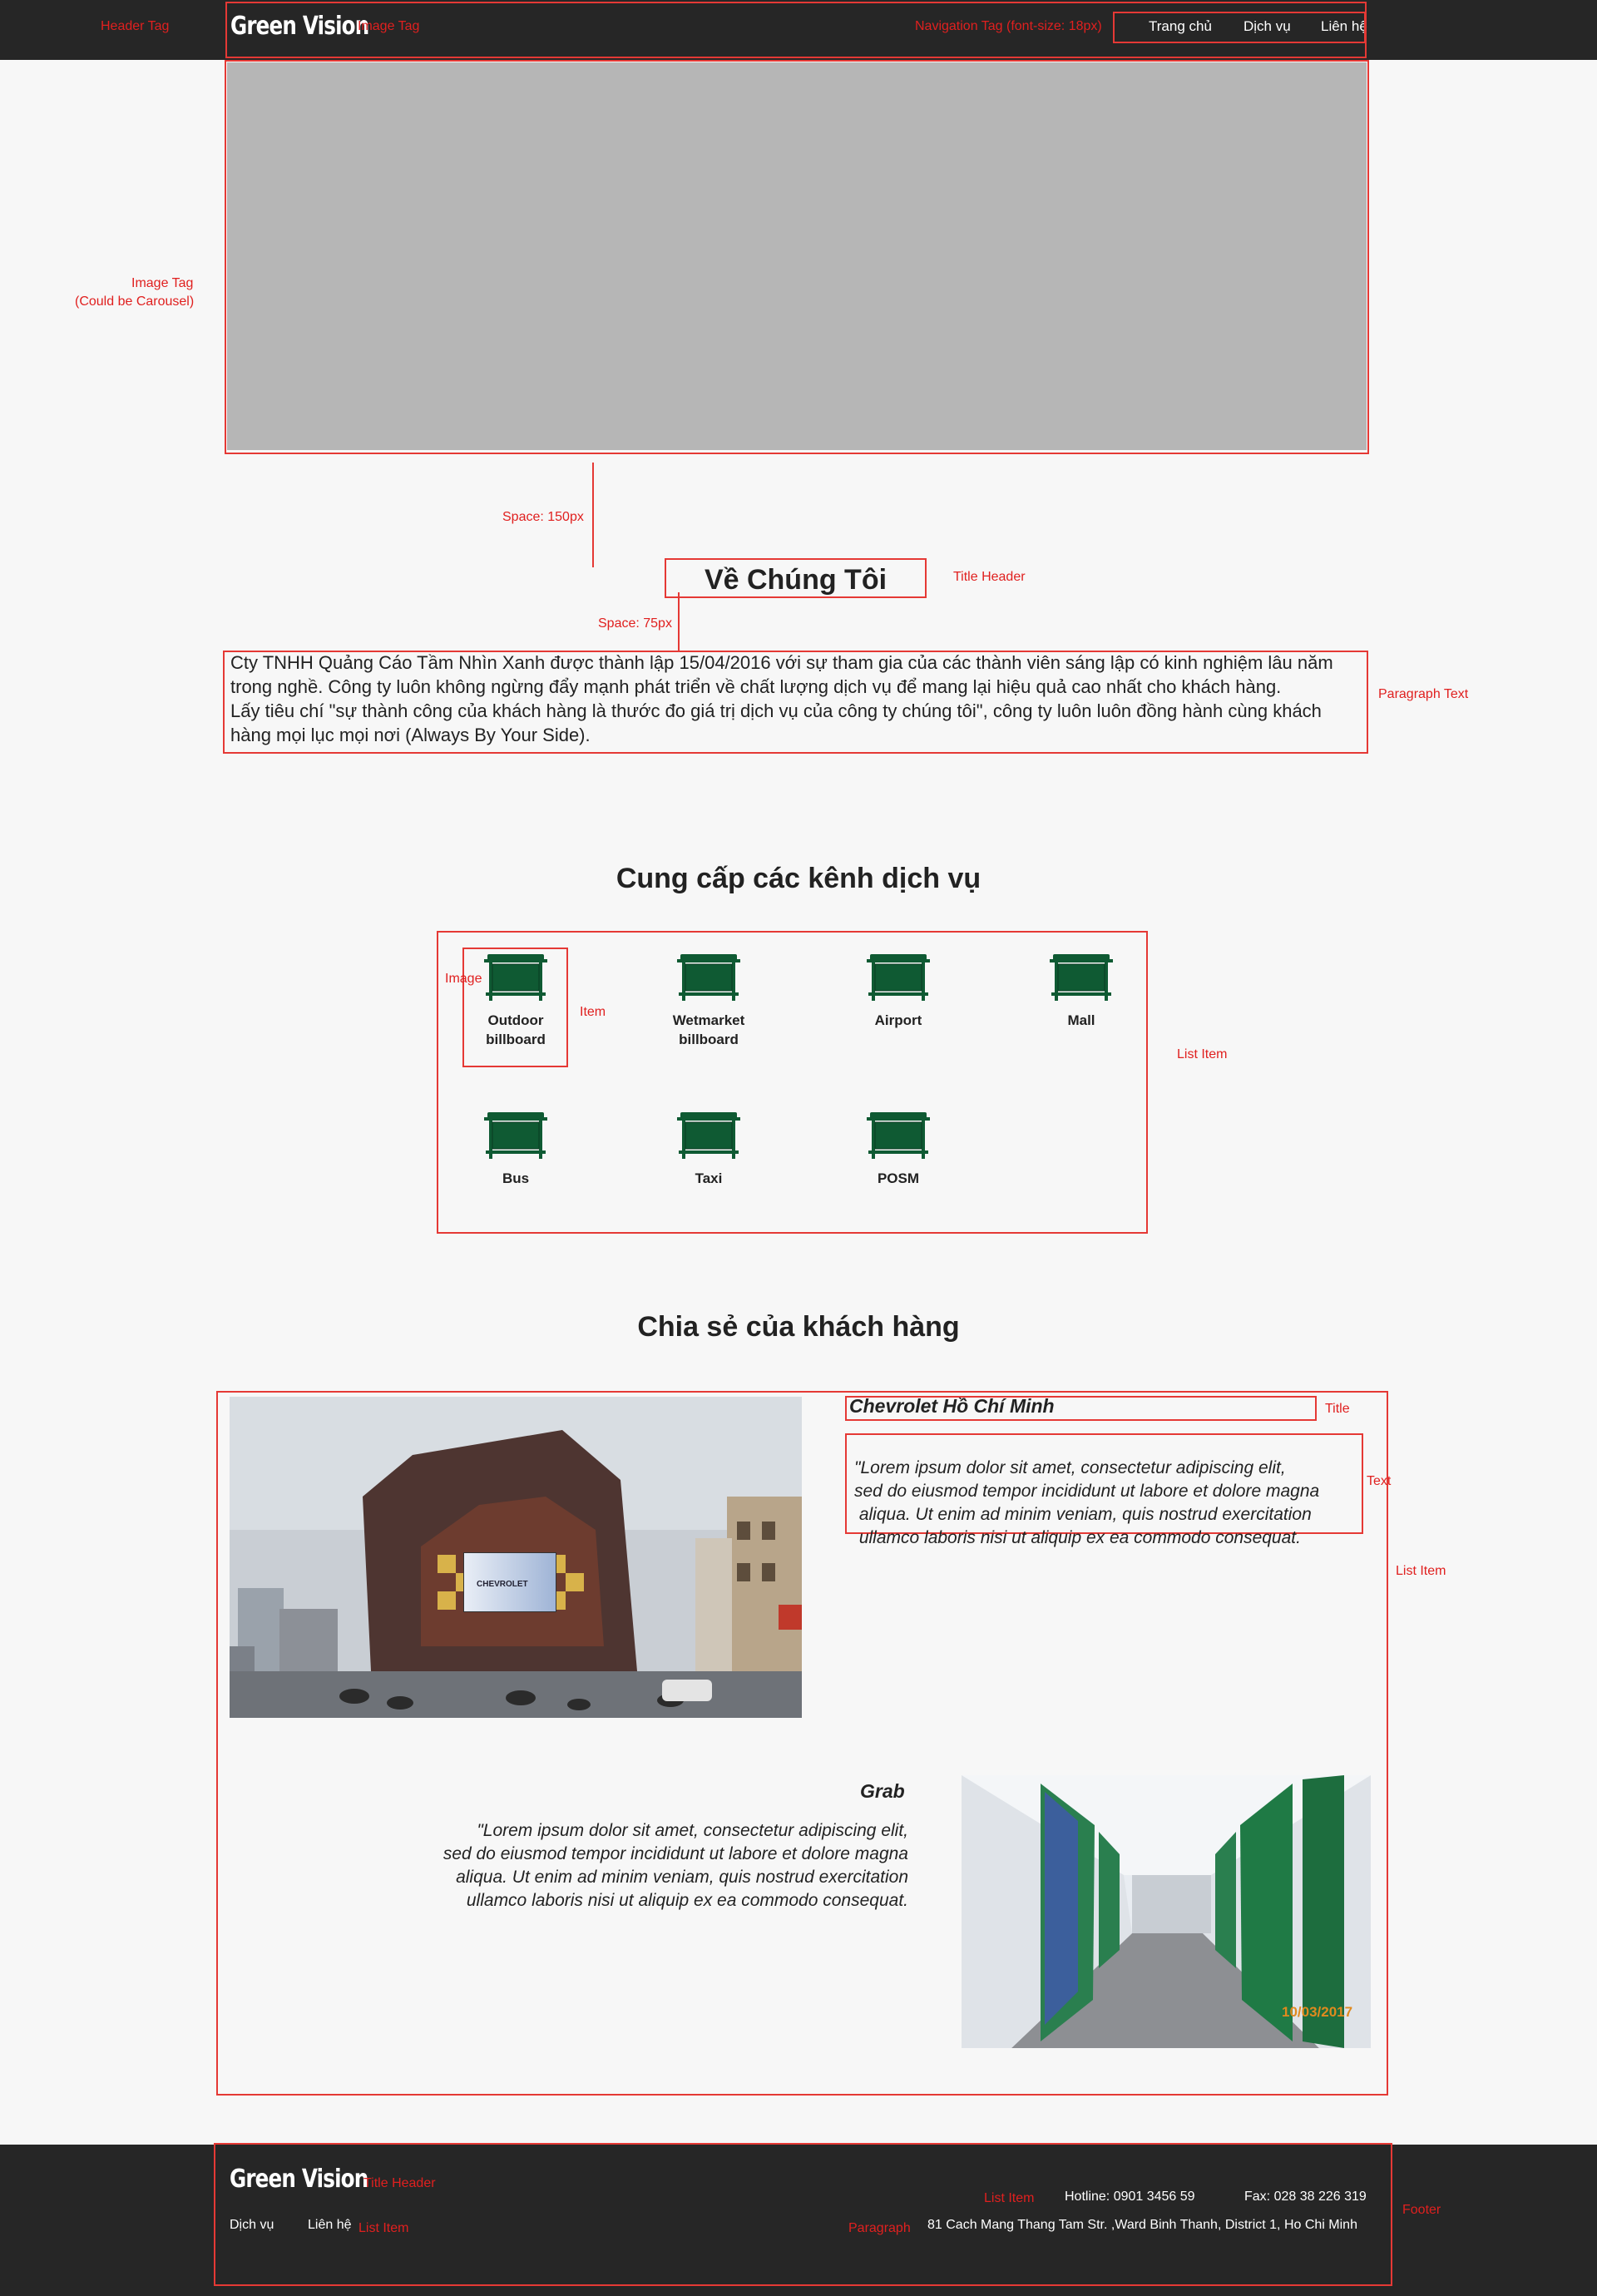 The image size is (1597, 2296). Describe the element at coordinates (135, 301) in the screenshot. I see `annotation-hero-carousel: (Could be Carousel)` at that location.